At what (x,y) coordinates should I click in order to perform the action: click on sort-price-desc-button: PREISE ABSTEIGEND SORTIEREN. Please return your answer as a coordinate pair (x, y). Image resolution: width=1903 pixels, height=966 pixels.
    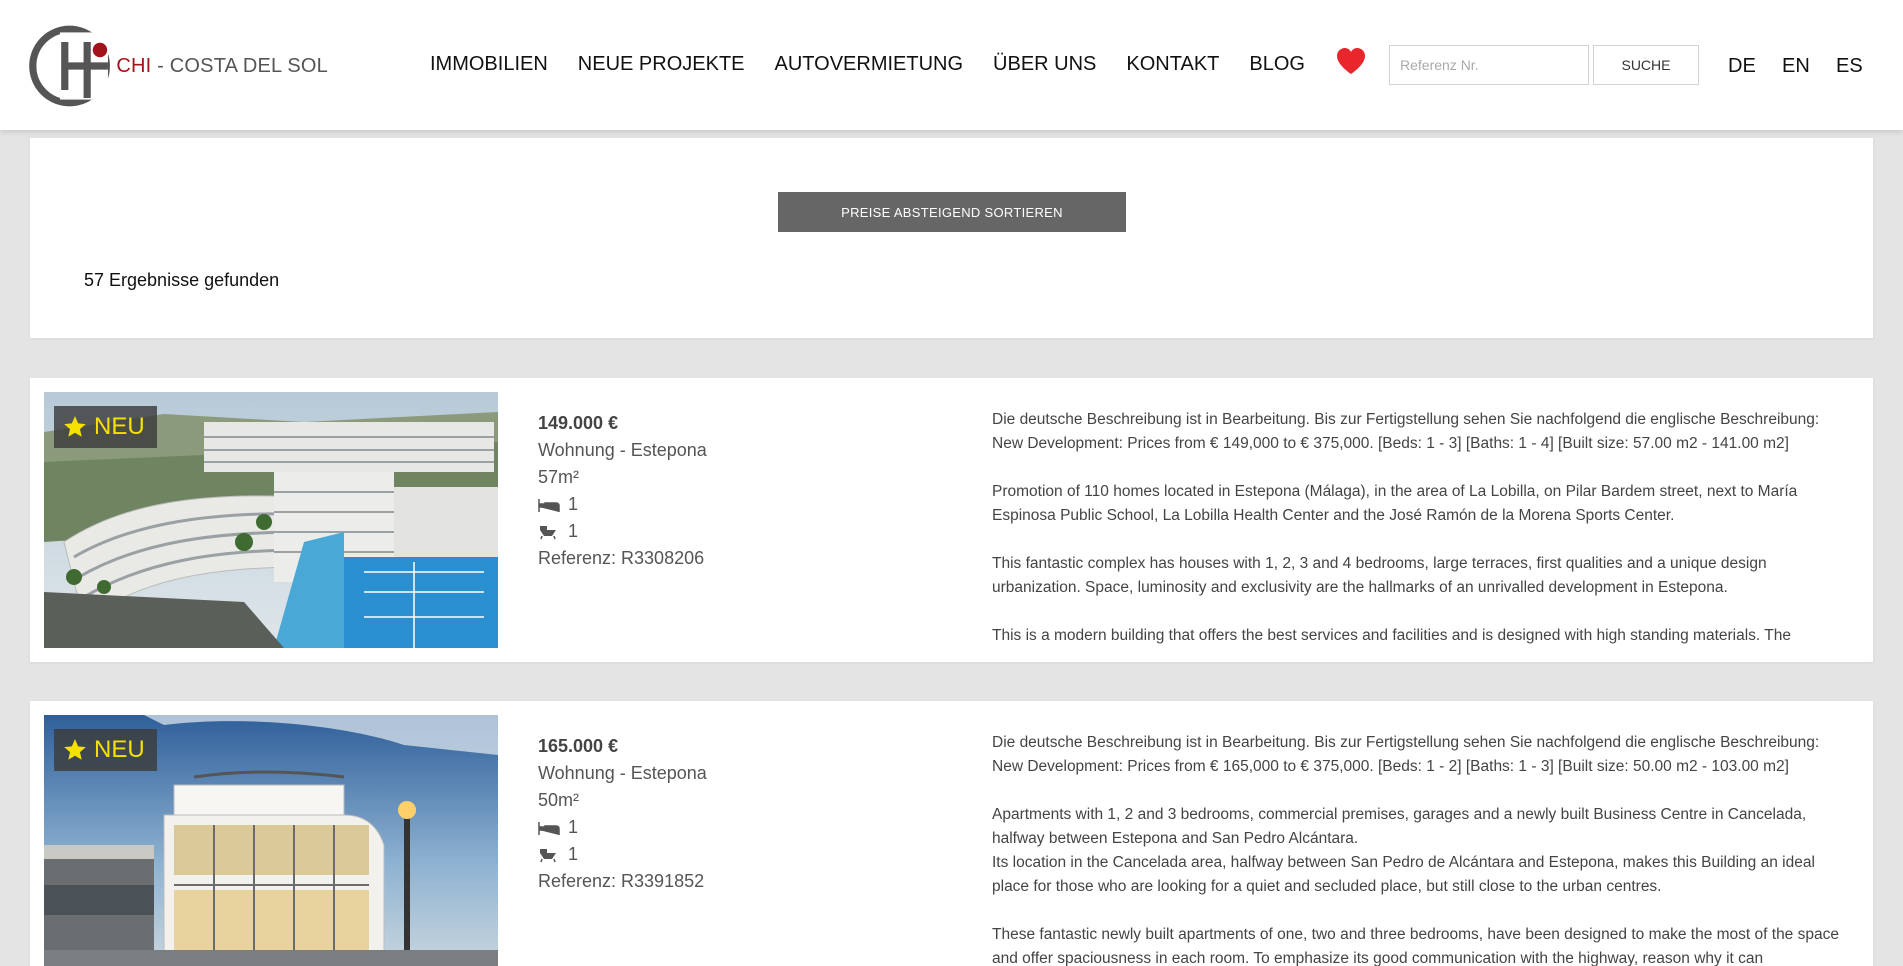
    Looking at the image, I should click on (952, 212).